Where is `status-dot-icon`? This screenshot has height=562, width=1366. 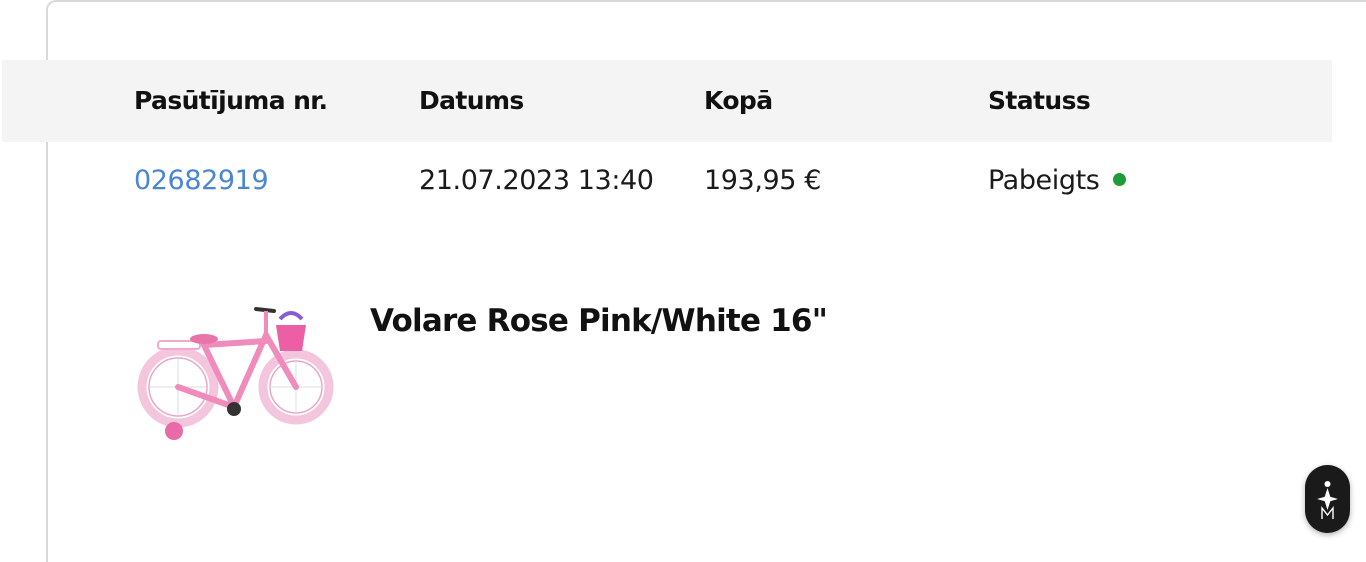 status-dot-icon is located at coordinates (1120, 179).